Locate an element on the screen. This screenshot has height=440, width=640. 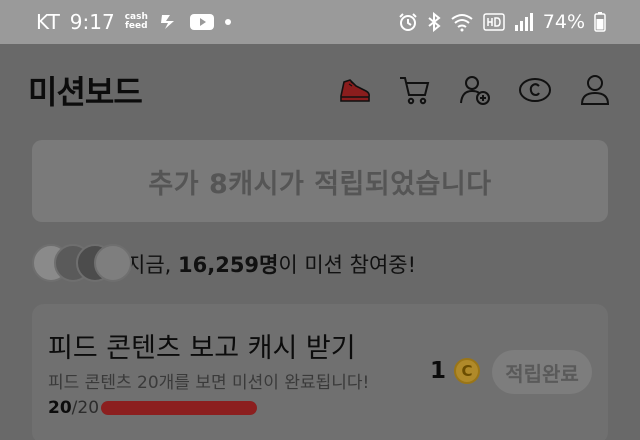
signal-icon is located at coordinates (523, 22).